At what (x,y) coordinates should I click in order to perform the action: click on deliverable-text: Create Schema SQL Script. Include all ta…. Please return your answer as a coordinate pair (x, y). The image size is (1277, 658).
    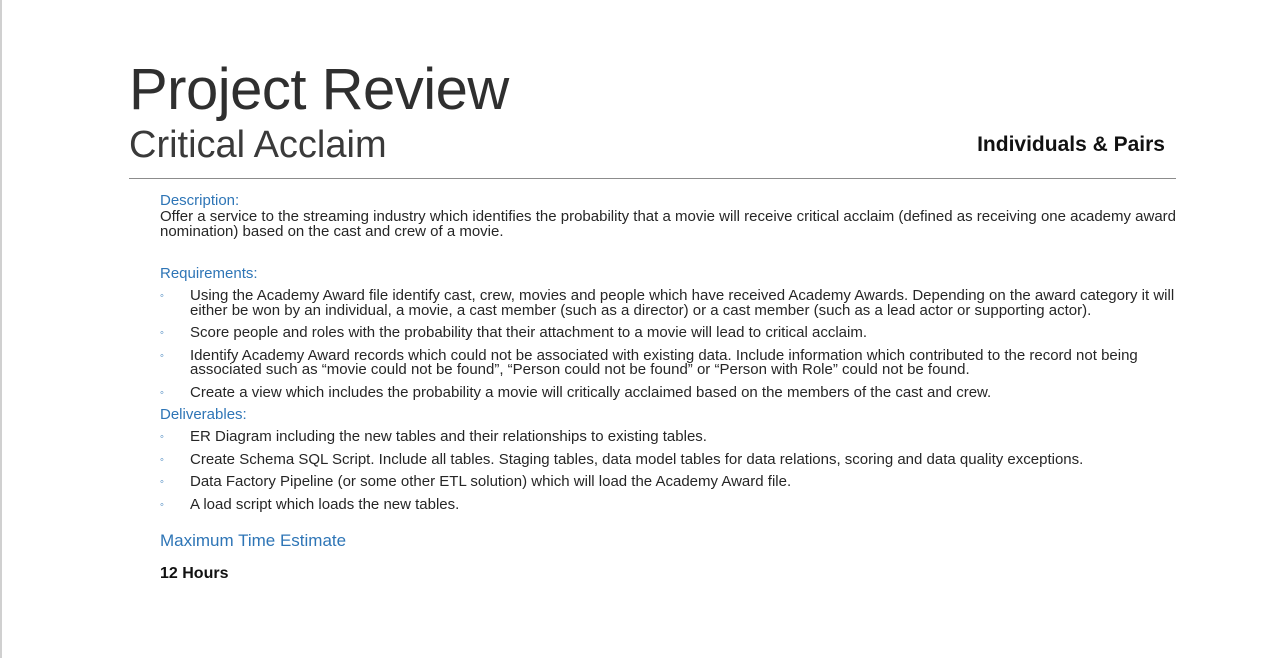
    Looking at the image, I should click on (637, 459).